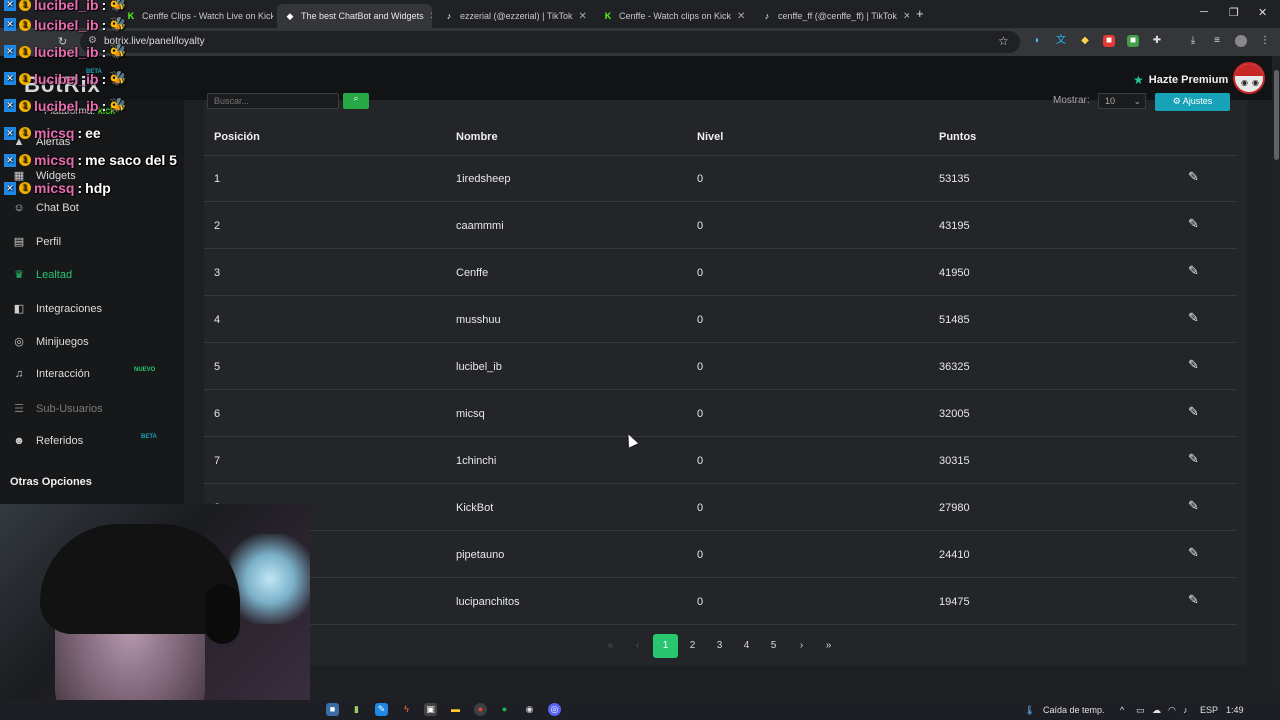  Describe the element at coordinates (719, 646) in the screenshot. I see `page-button: 3` at that location.